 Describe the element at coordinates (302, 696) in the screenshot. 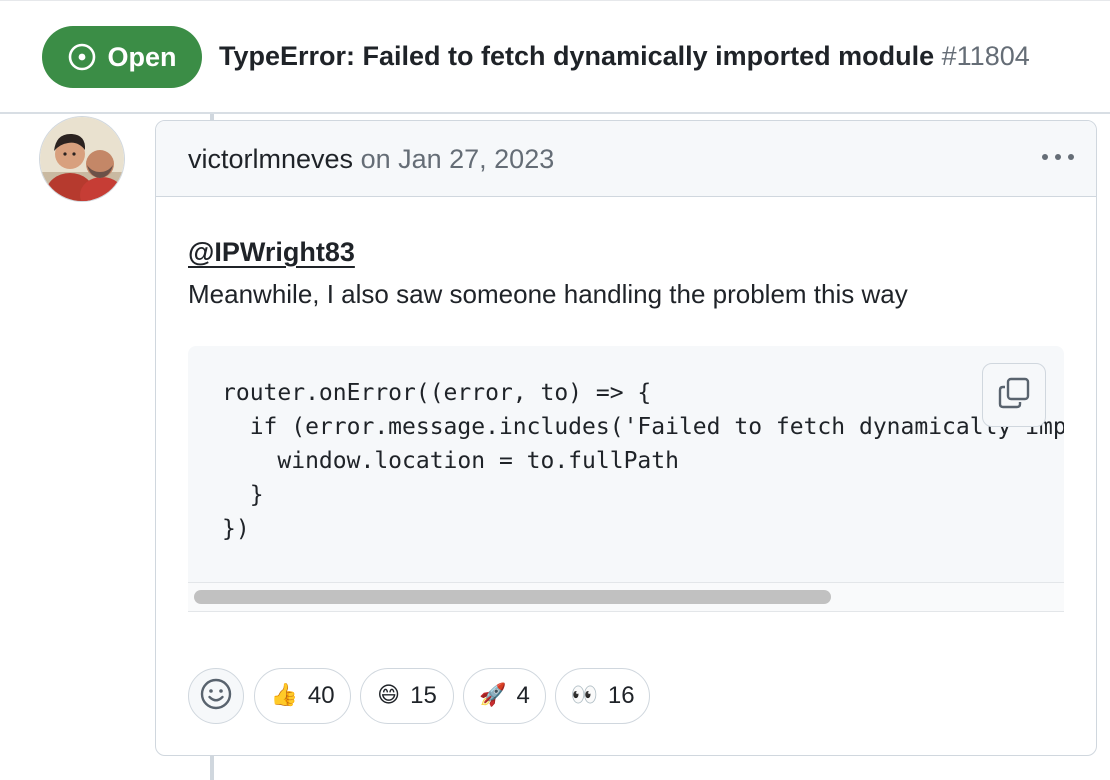

I see `reaction-thumbs-up: 👍 40` at that location.